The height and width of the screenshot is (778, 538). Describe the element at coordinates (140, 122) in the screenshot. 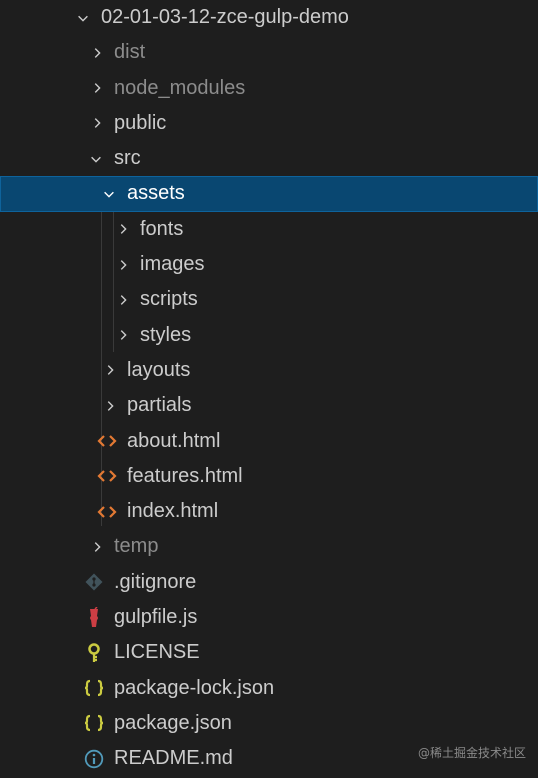

I see `tree-item-label: public` at that location.